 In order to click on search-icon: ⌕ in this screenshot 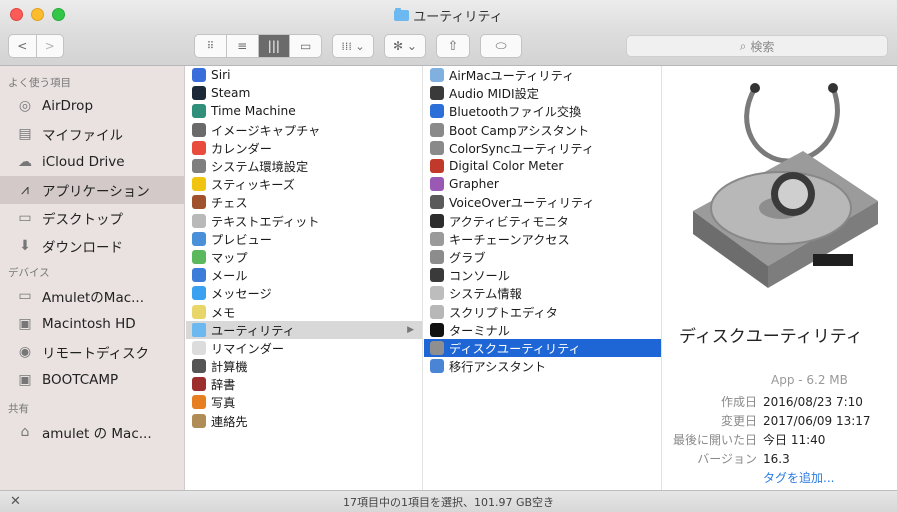, I will do `click(743, 45)`.